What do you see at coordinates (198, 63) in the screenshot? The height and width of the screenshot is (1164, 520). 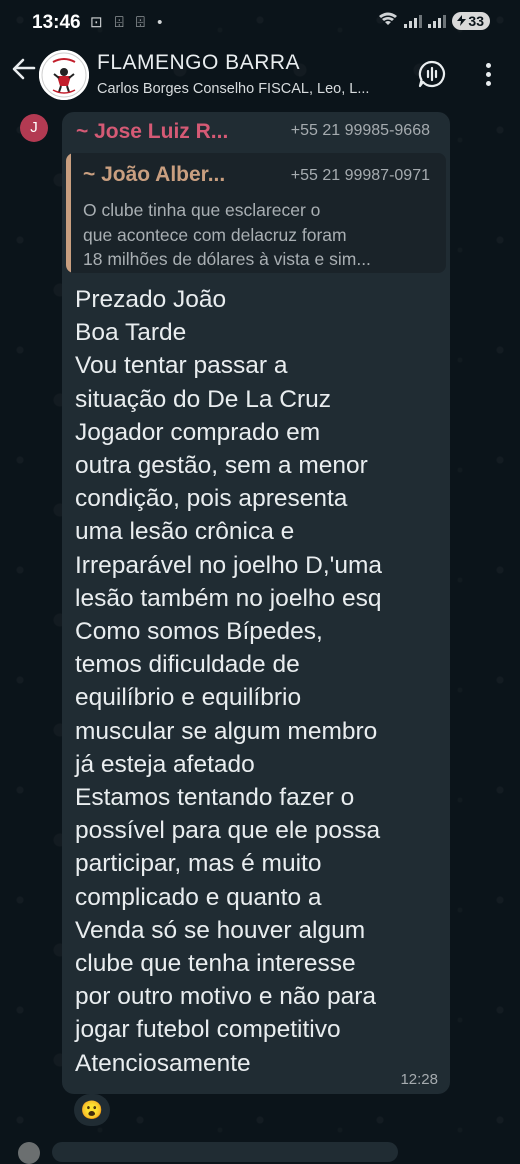 I see `chat-title: FLAMENGO BARRA` at bounding box center [198, 63].